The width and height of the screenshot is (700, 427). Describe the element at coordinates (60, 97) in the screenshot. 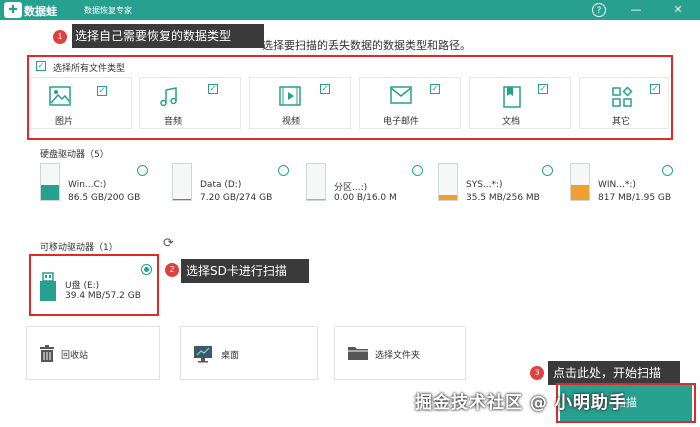

I see `image-icon` at that location.